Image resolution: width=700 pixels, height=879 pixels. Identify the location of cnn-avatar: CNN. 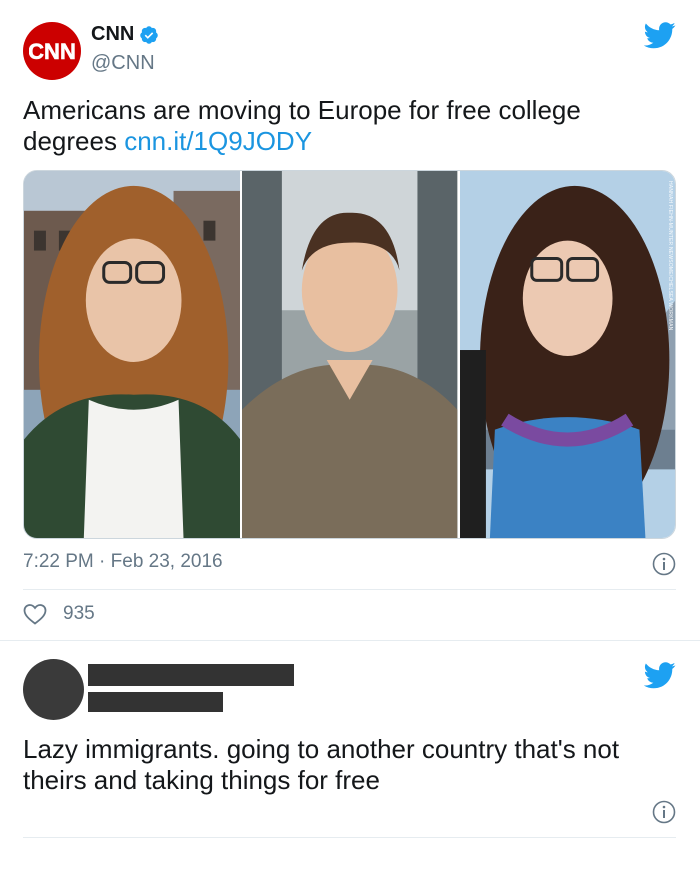
(52, 51).